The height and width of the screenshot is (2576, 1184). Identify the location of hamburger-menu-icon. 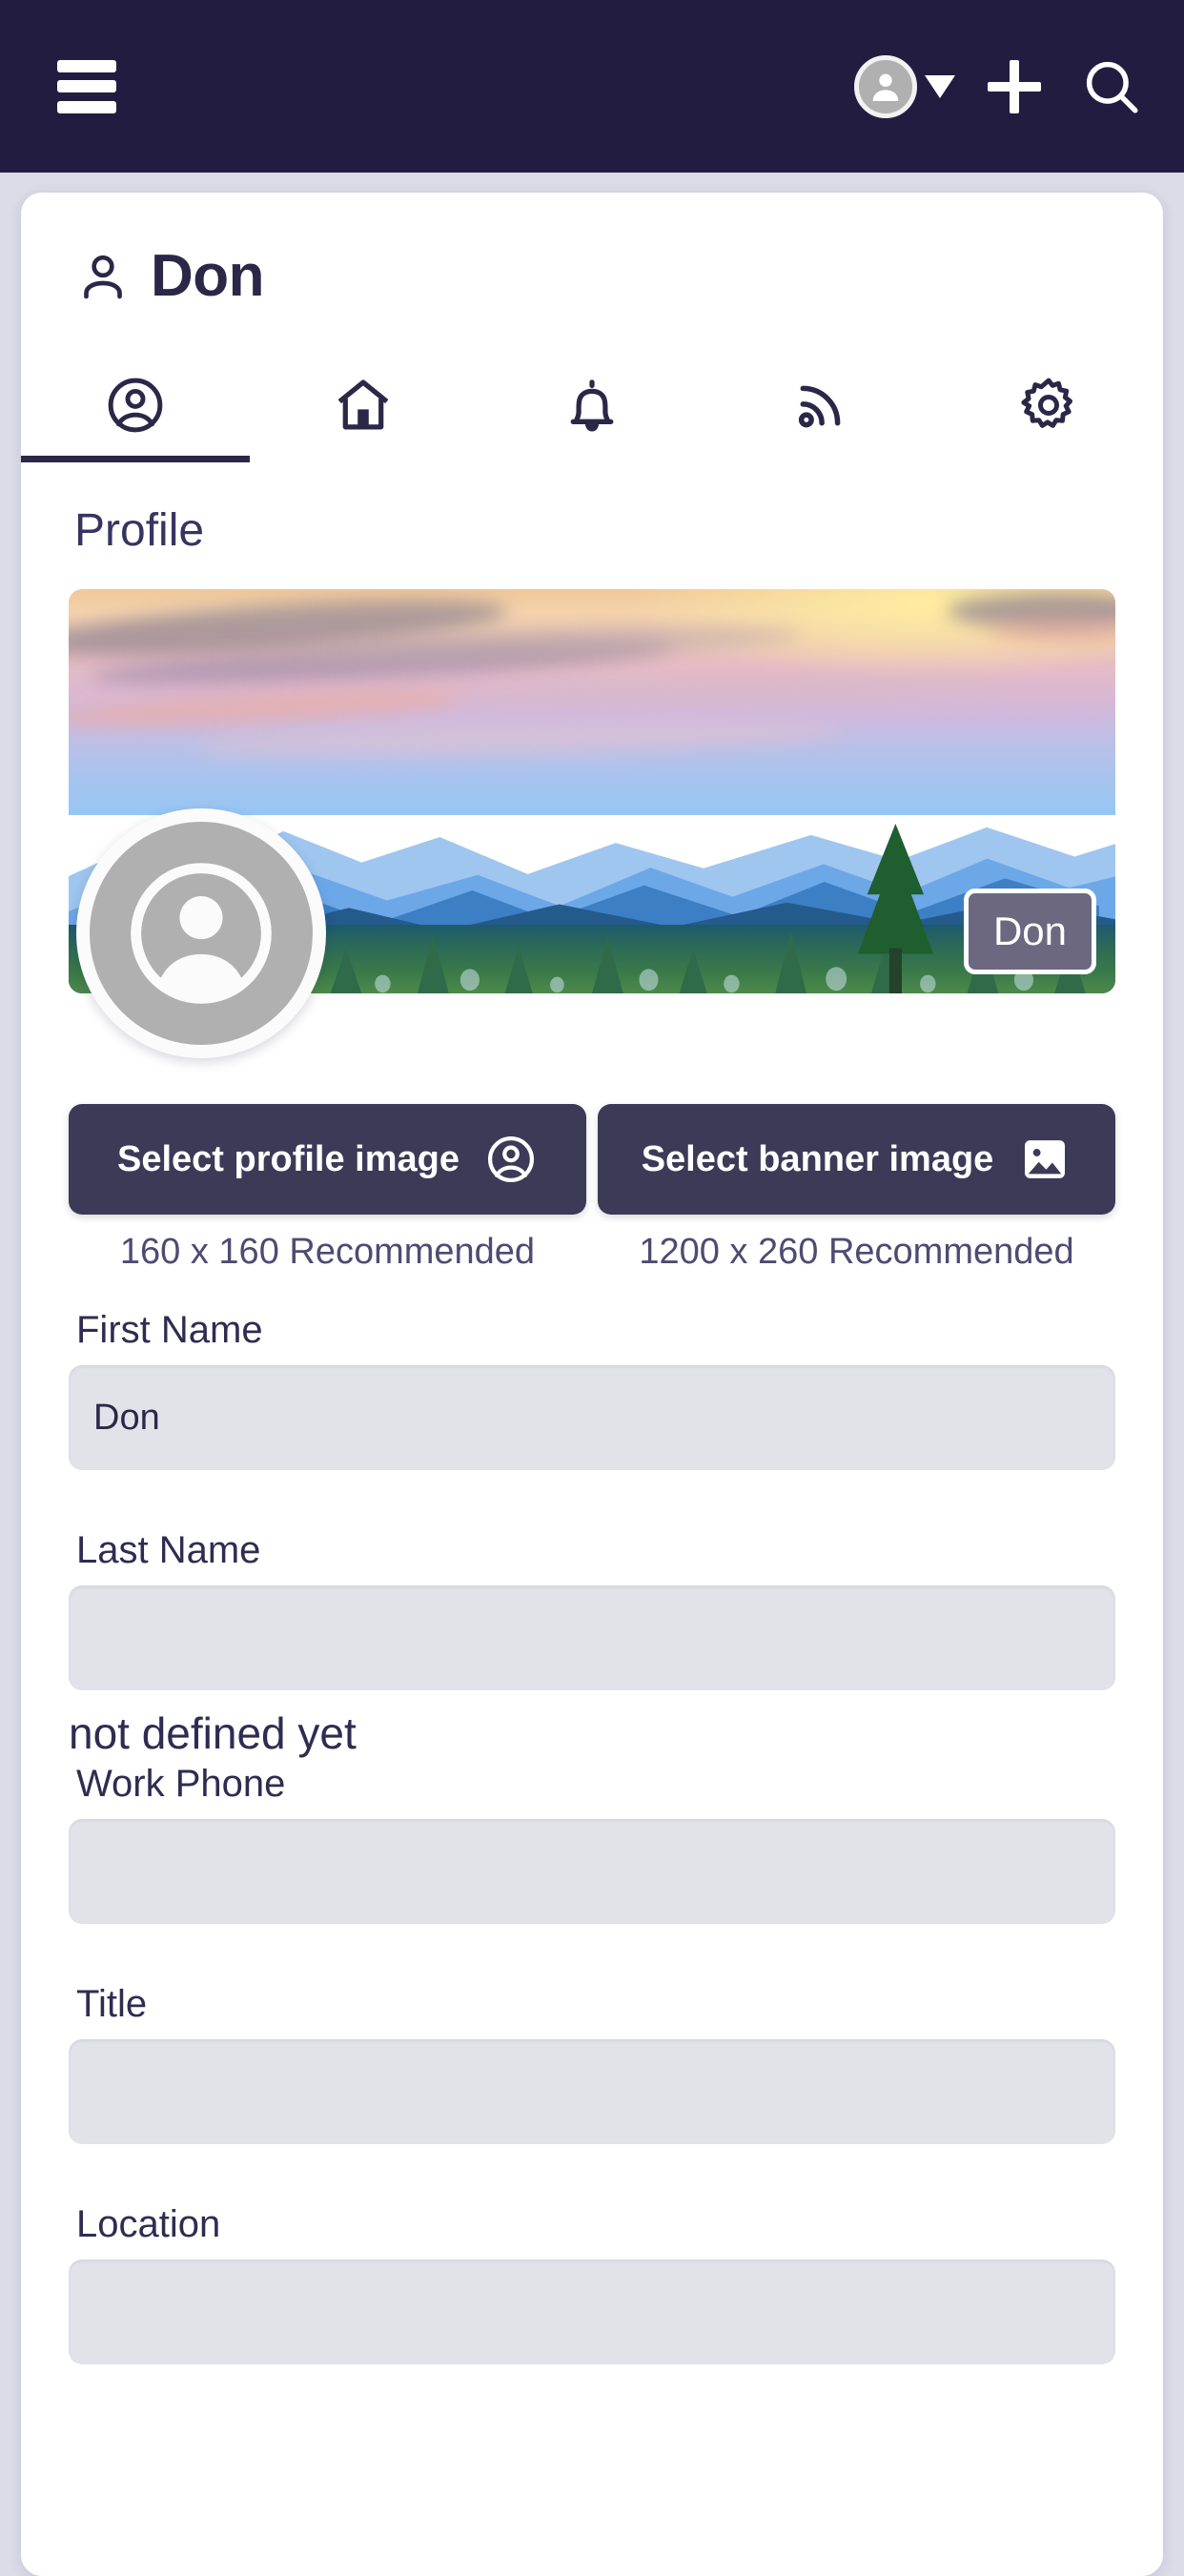
(86, 86).